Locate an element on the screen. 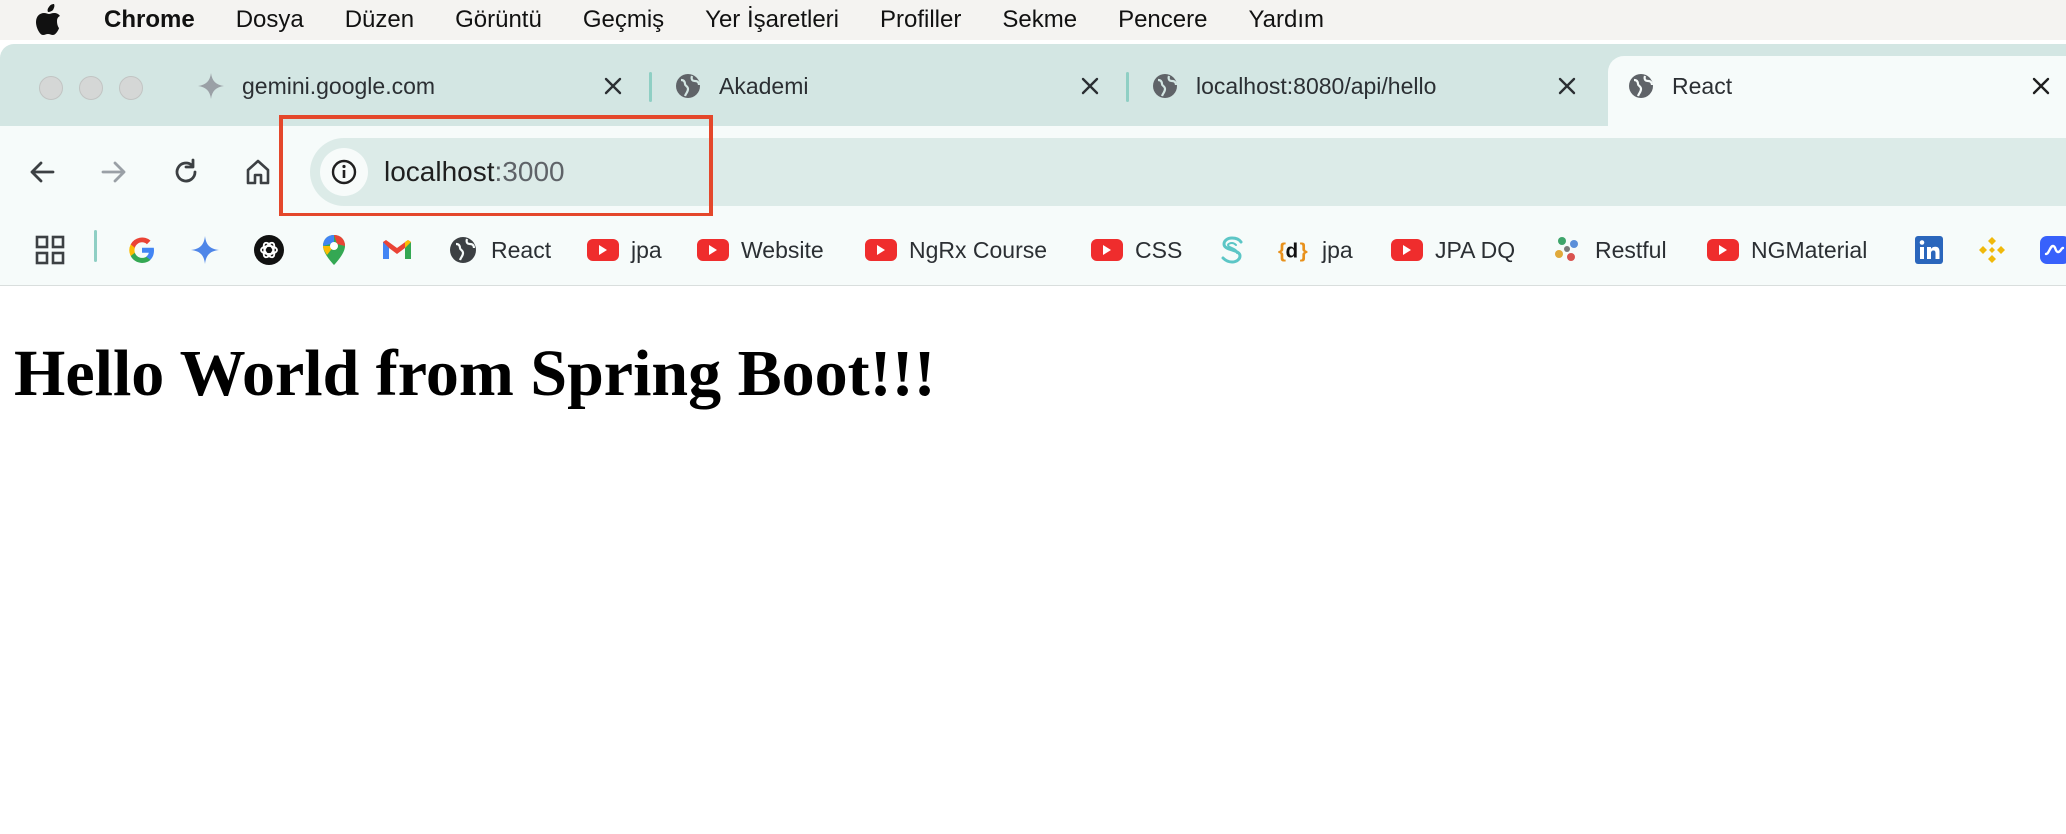 The height and width of the screenshot is (834, 2066). bookmark-restful: Restful is located at coordinates (1609, 250).